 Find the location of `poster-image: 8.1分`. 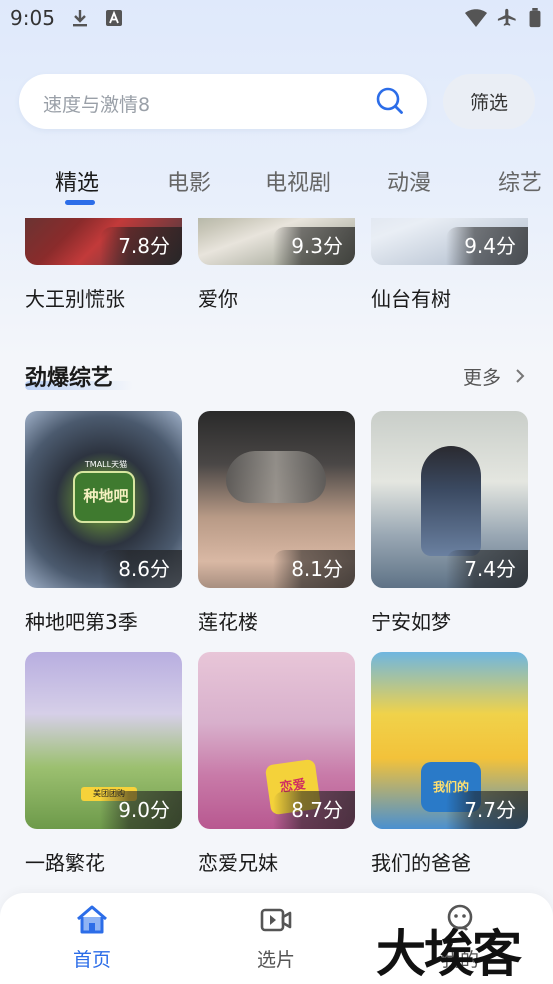

poster-image: 8.1分 is located at coordinates (276, 499).